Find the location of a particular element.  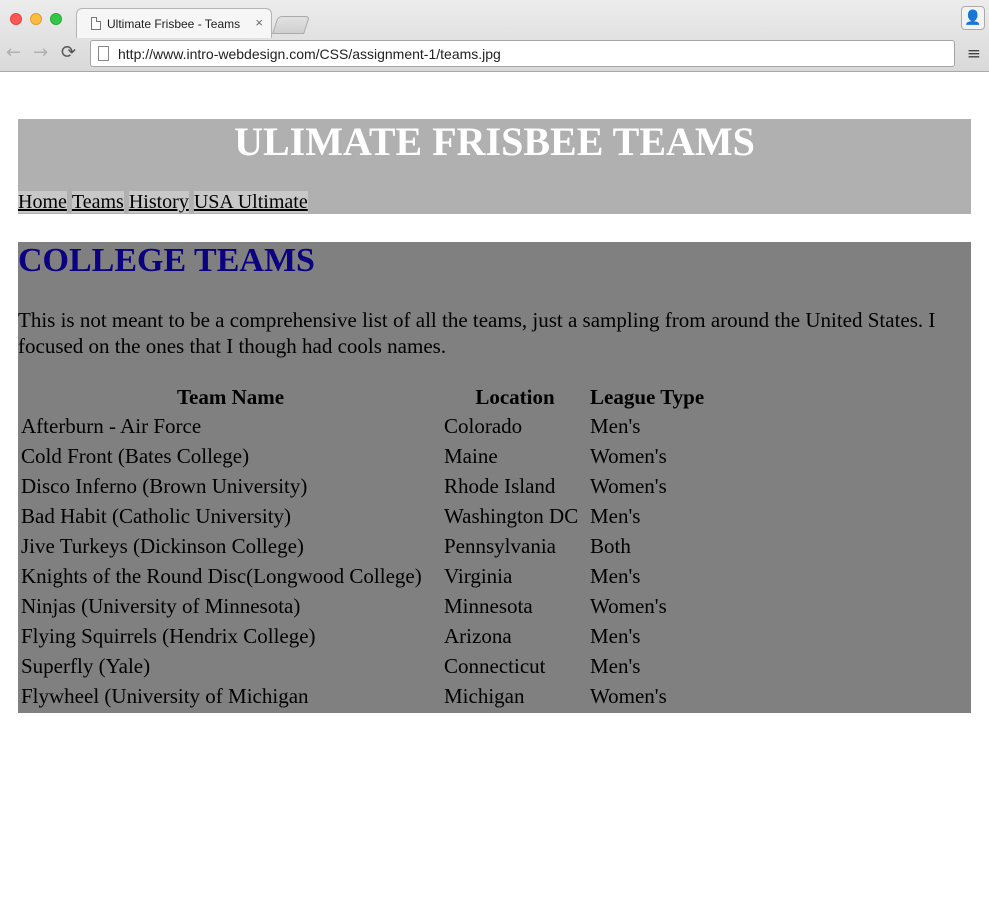

team-name-cell: Ninjas (University of Minnesota) is located at coordinates (161, 606).